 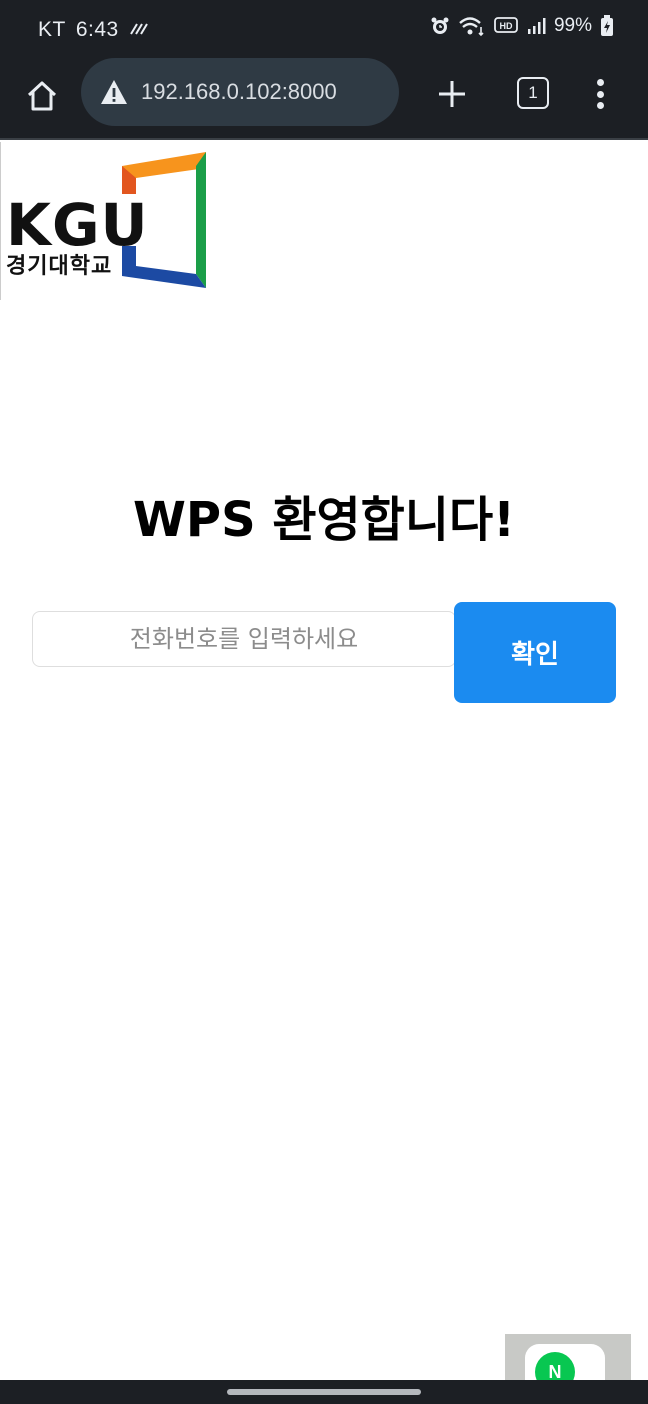 What do you see at coordinates (114, 92) in the screenshot?
I see `warning-icon` at bounding box center [114, 92].